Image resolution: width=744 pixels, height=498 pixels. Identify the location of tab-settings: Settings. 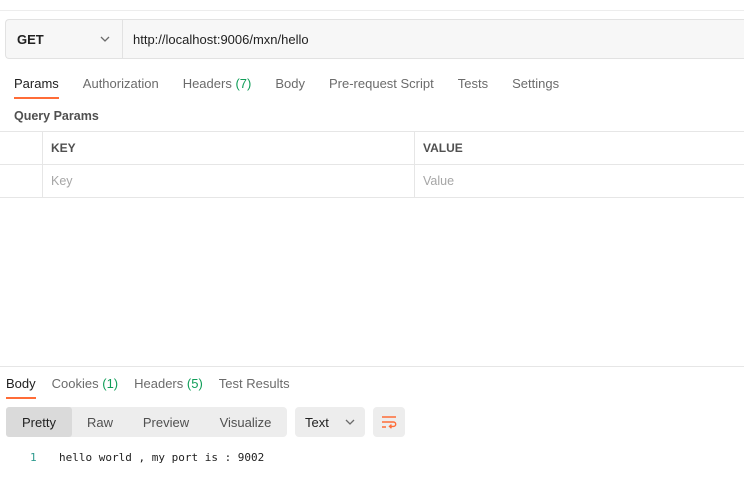
(535, 87).